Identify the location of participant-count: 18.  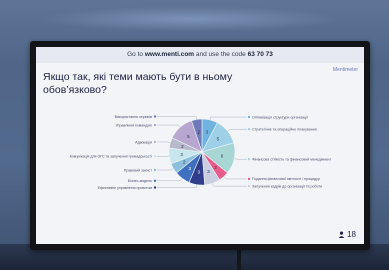
(347, 234).